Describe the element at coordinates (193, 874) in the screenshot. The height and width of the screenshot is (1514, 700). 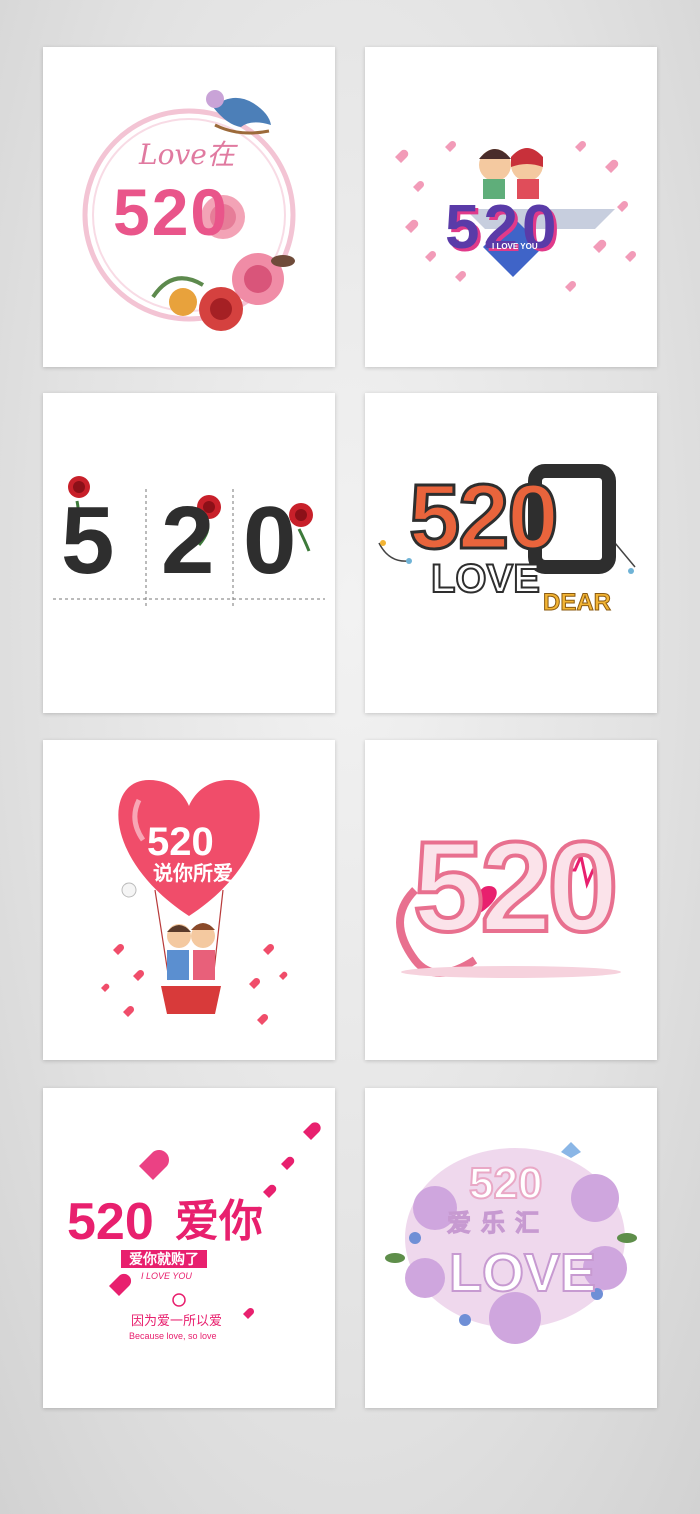
I see `slogan-text: 说你所爱` at that location.